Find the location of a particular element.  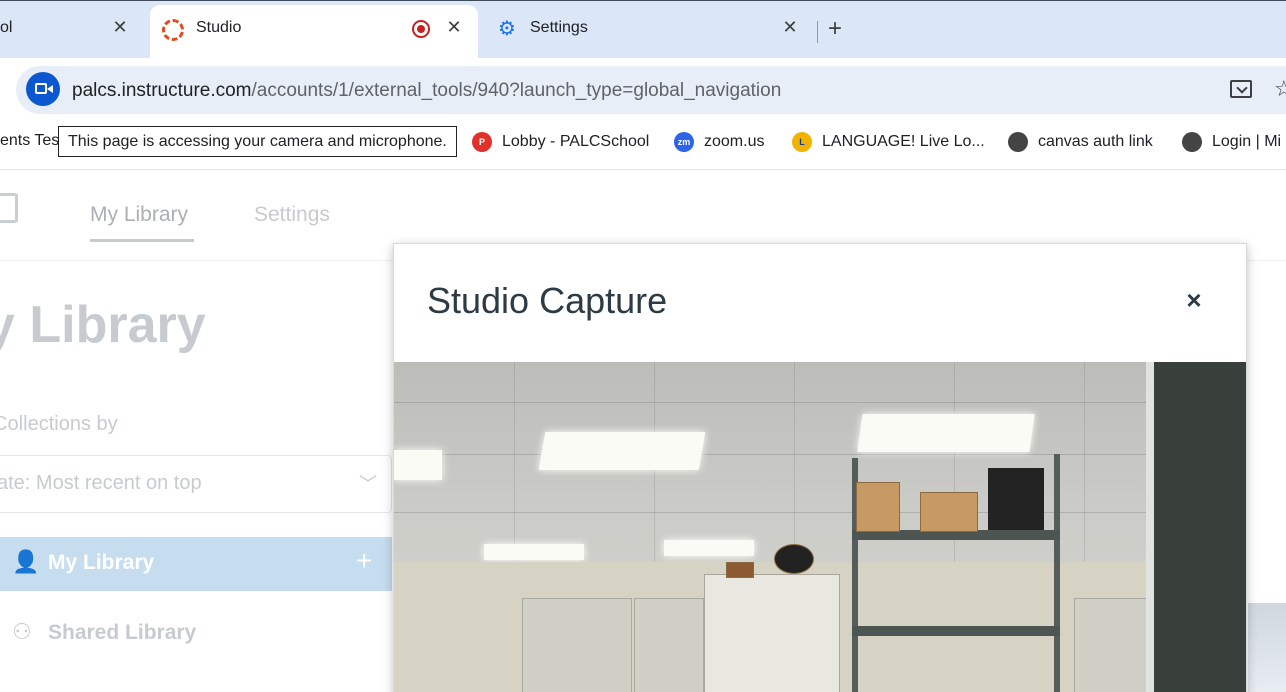

dark-wall is located at coordinates (1200, 527).